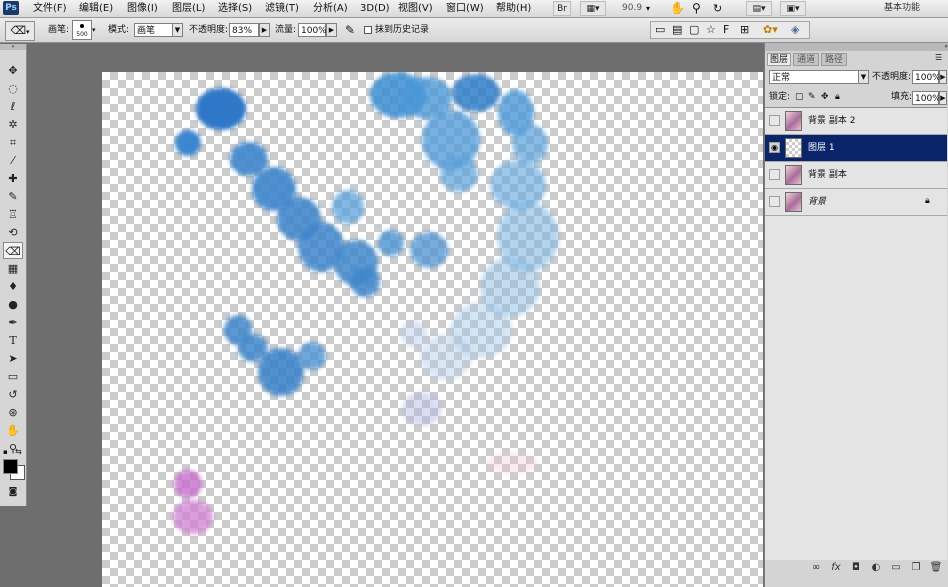 The width and height of the screenshot is (948, 587). I want to click on menu-file: 文件(F), so click(50, 8).